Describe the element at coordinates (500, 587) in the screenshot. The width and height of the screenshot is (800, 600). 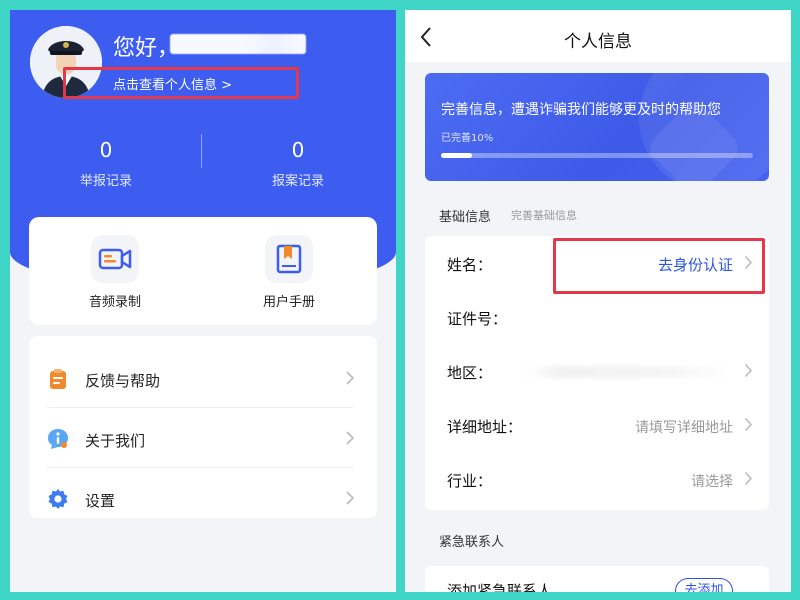
I see `emergency-contact-label: 添加紧急联系人` at that location.